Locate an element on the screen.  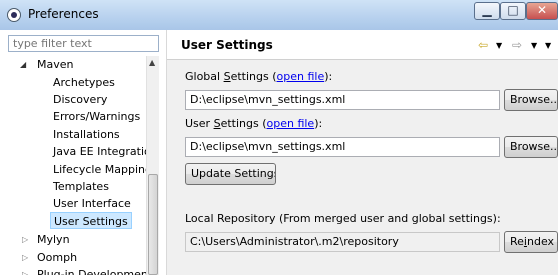
tree-item-templates: Templates is located at coordinates (81, 186).